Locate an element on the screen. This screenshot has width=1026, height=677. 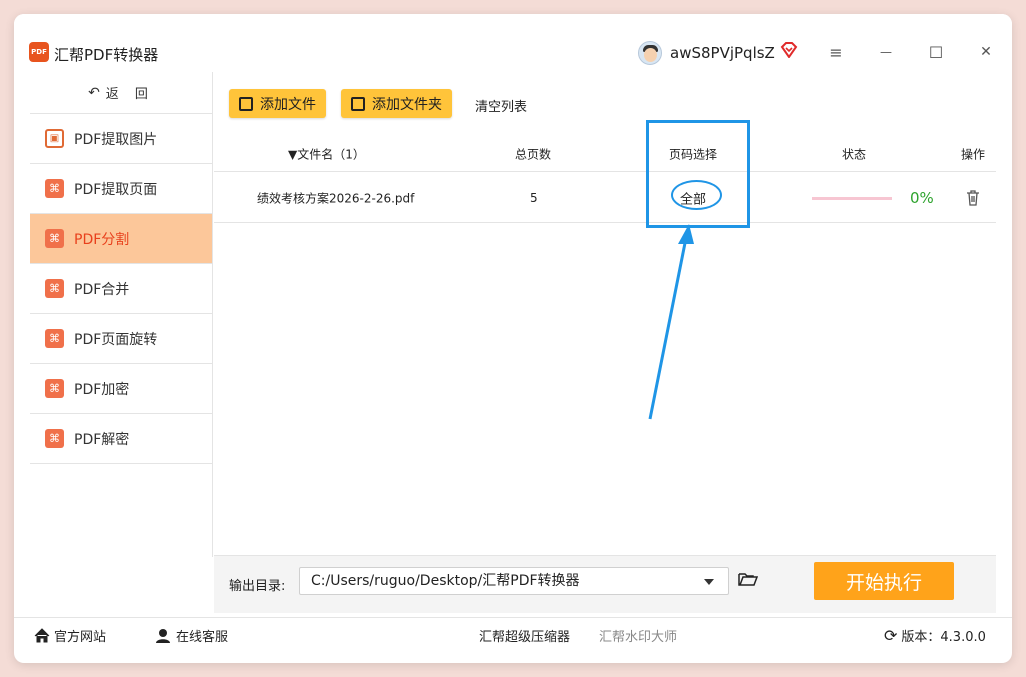
sidebar-item-rotate: ⌘ PDF页面旋转 is located at coordinates (121, 339).